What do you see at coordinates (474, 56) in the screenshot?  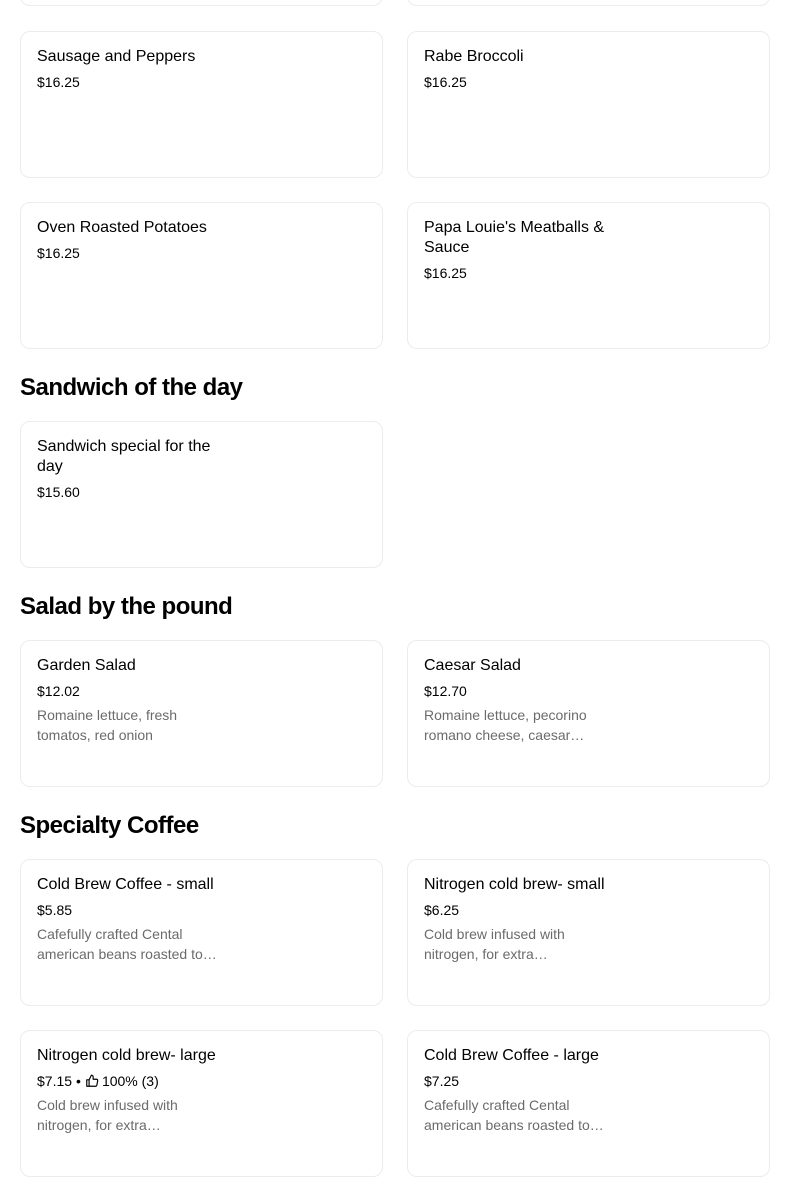 I see `menu-item-name: Rabe Broccoli` at bounding box center [474, 56].